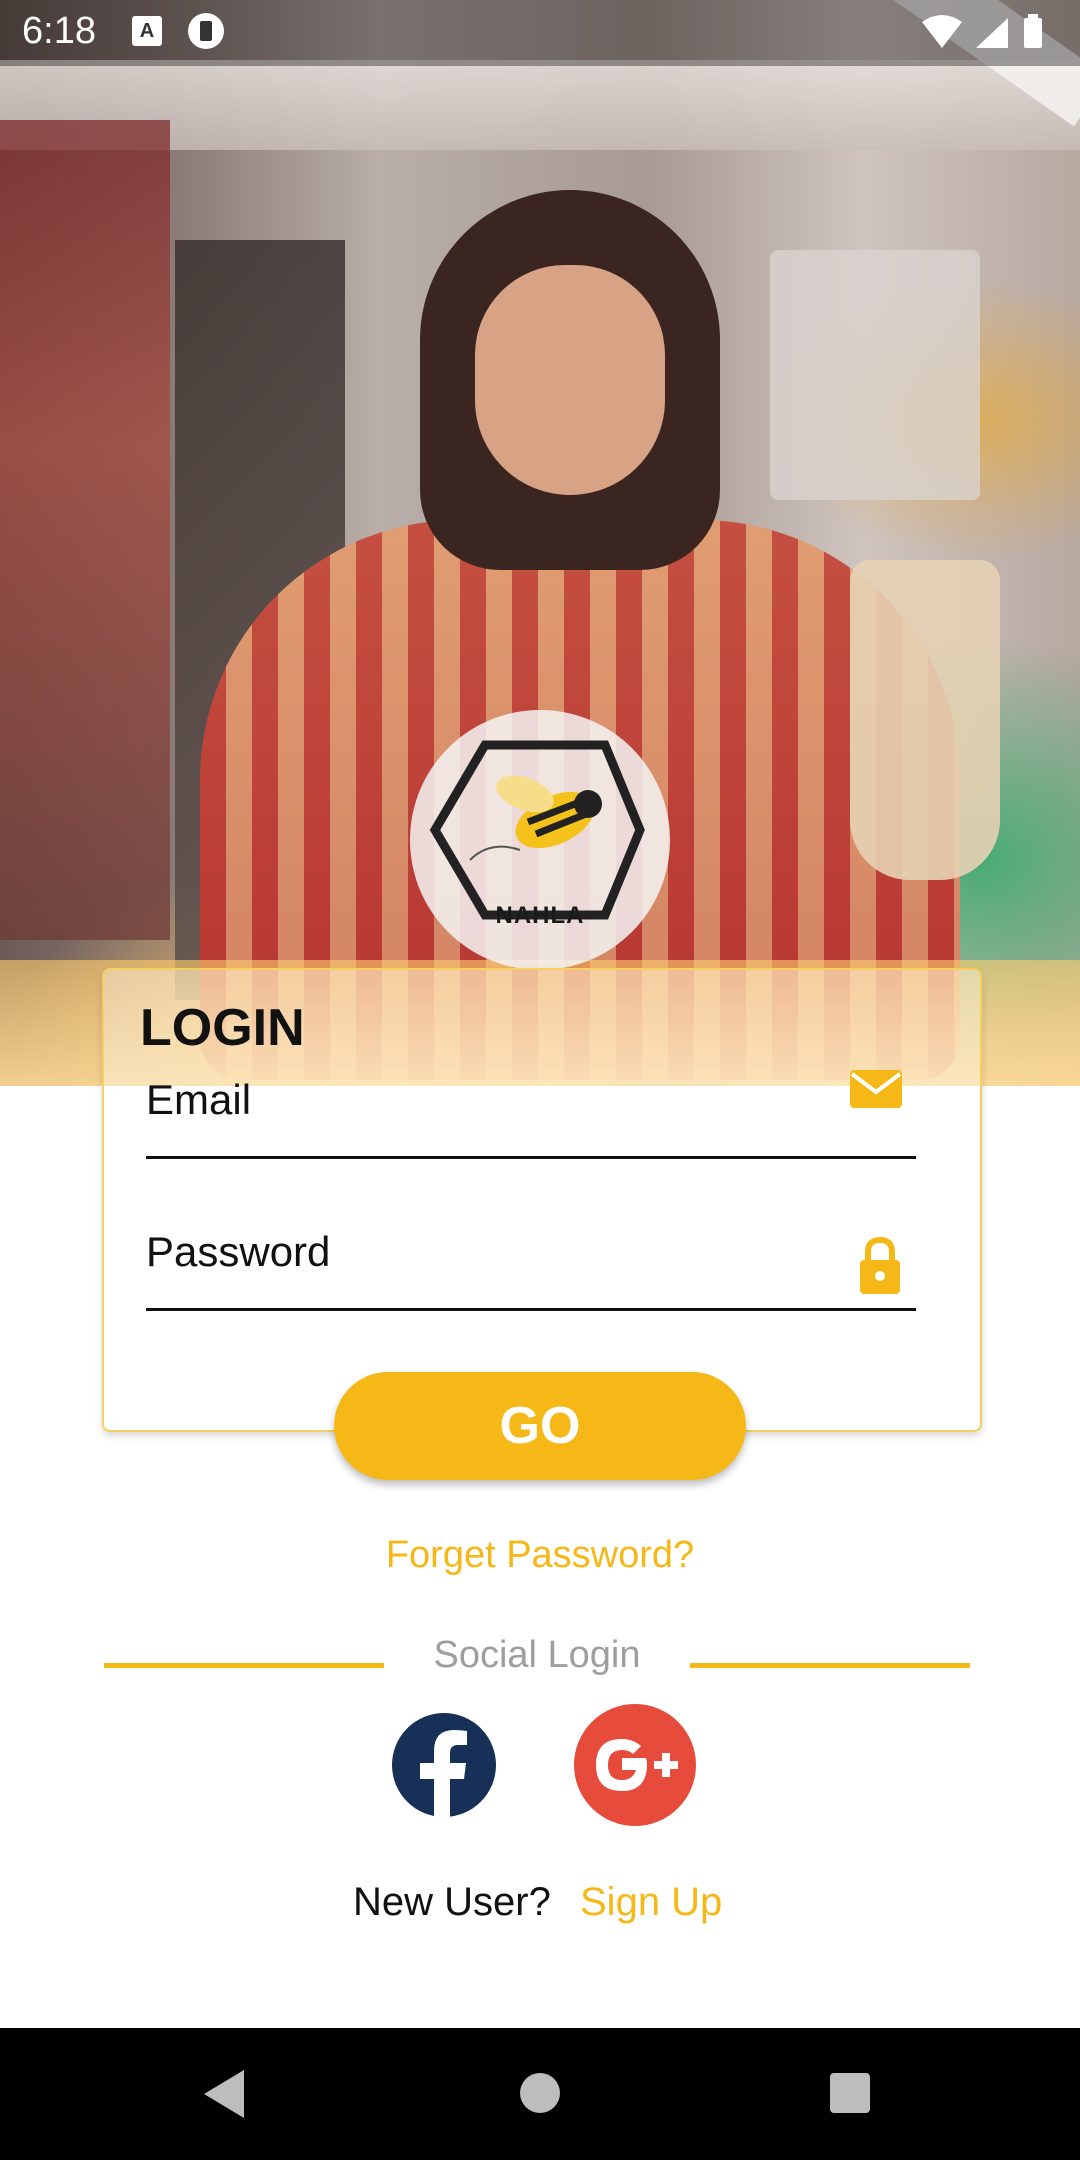 This screenshot has height=2160, width=1080. Describe the element at coordinates (59, 31) in the screenshot. I see `status-time: 6:18` at that location.